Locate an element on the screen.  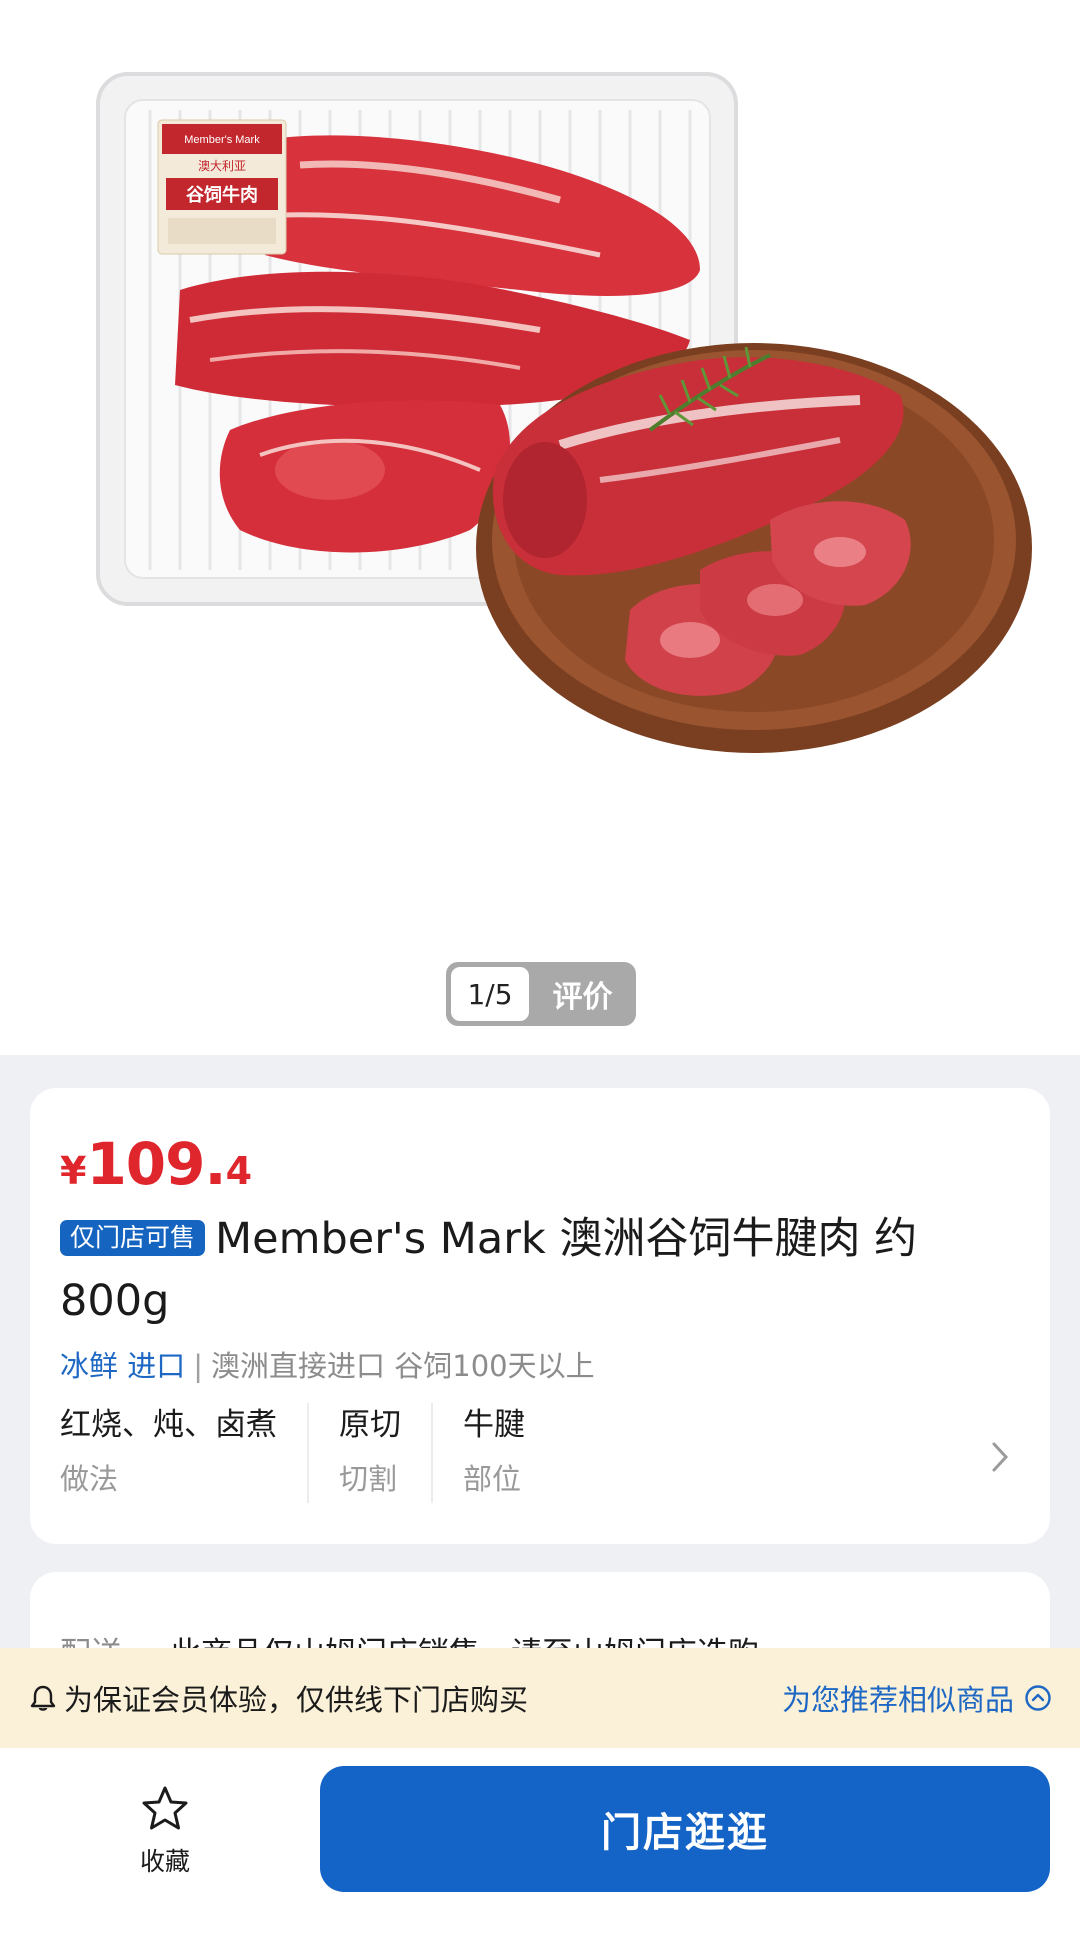
product-properties: 红烧、炖、卤煮 做法 原切 切割 牛腱 部位 is located at coordinates (540, 1453).